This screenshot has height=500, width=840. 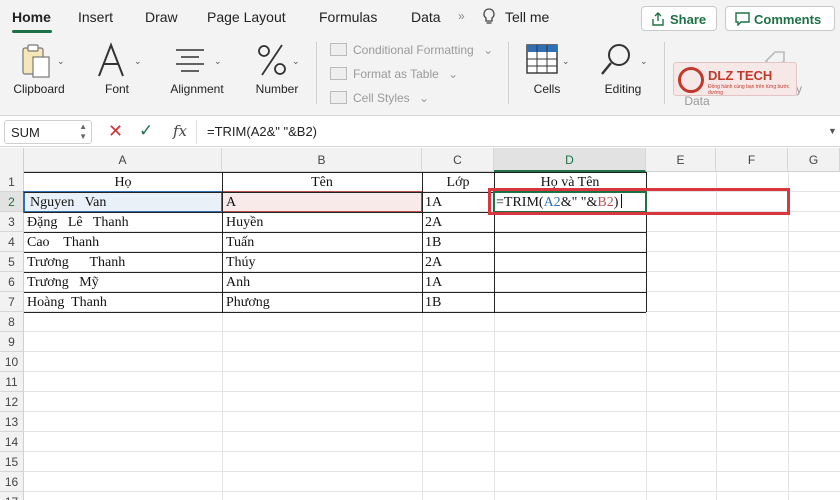 I want to click on cell-c4: 1B, so click(x=459, y=243).